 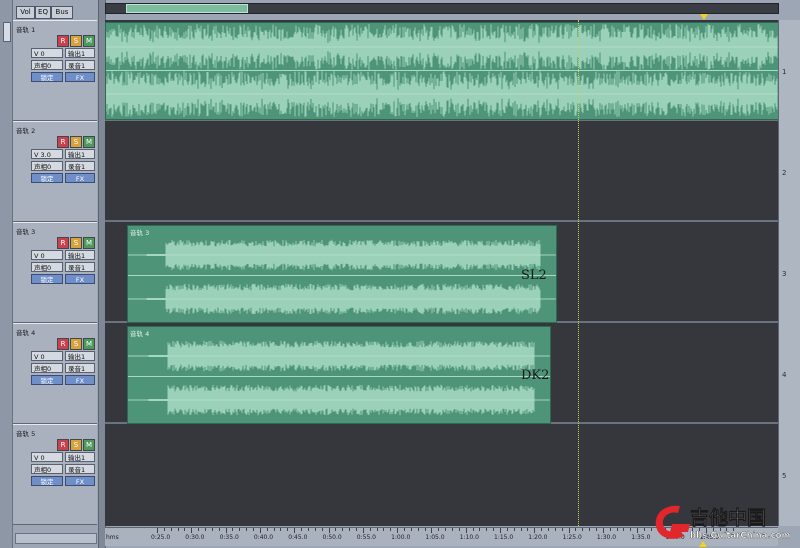 I want to click on vol-mode-button: Vol, so click(x=25, y=12).